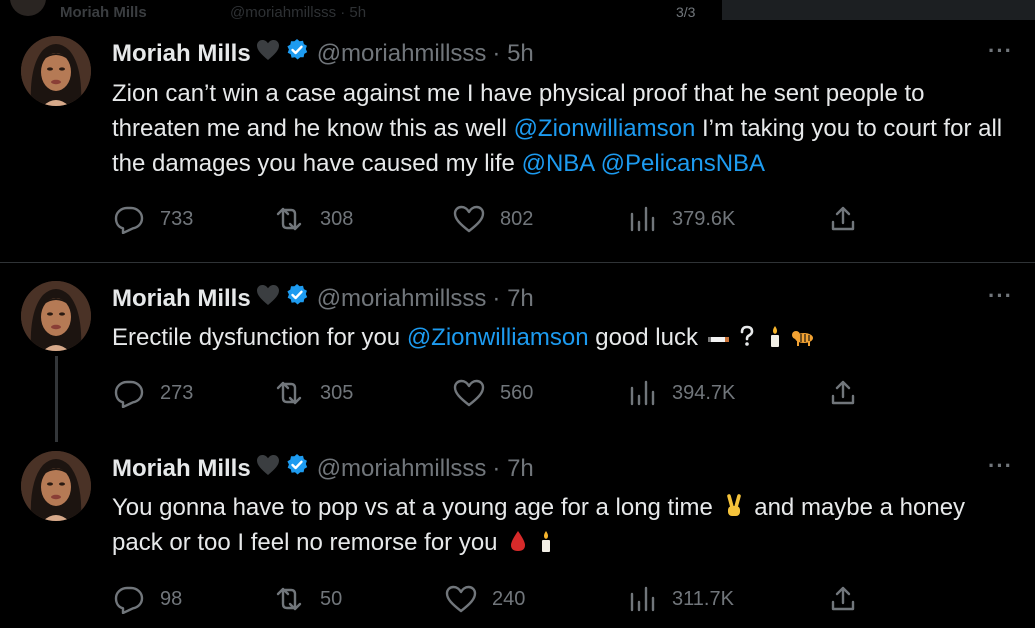  What do you see at coordinates (878, 10) in the screenshot?
I see `overlay-block` at bounding box center [878, 10].